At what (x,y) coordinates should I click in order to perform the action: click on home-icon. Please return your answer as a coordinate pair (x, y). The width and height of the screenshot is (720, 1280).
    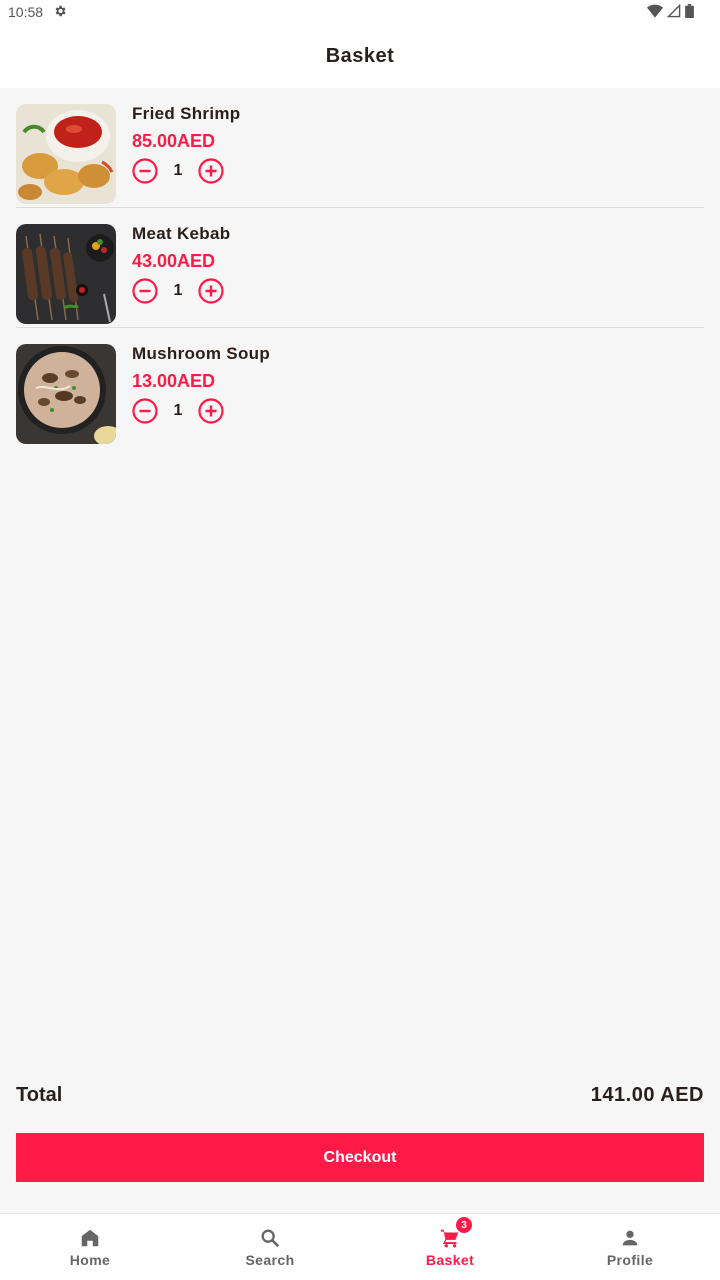
    Looking at the image, I should click on (90, 1238).